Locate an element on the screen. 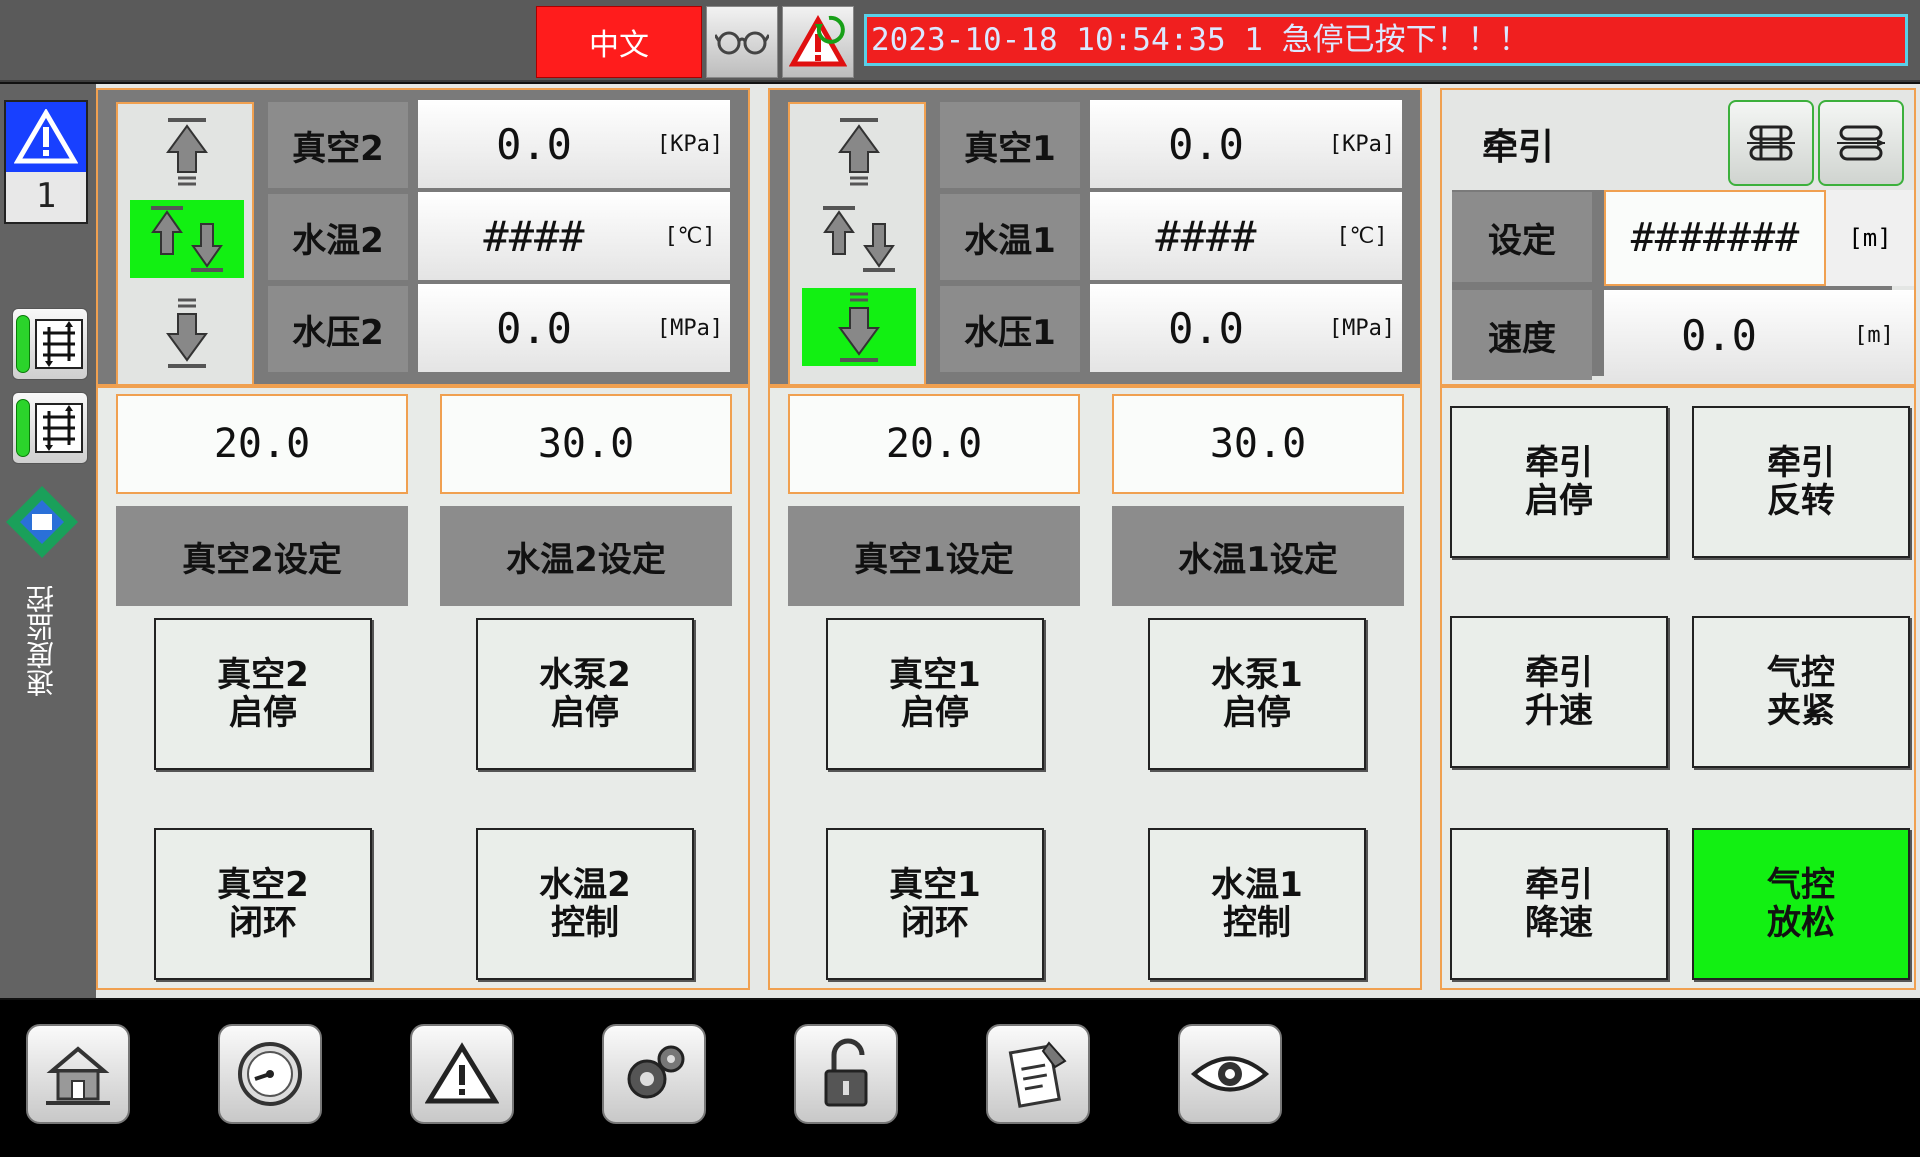  traction-set-input: ####### is located at coordinates (1715, 238).